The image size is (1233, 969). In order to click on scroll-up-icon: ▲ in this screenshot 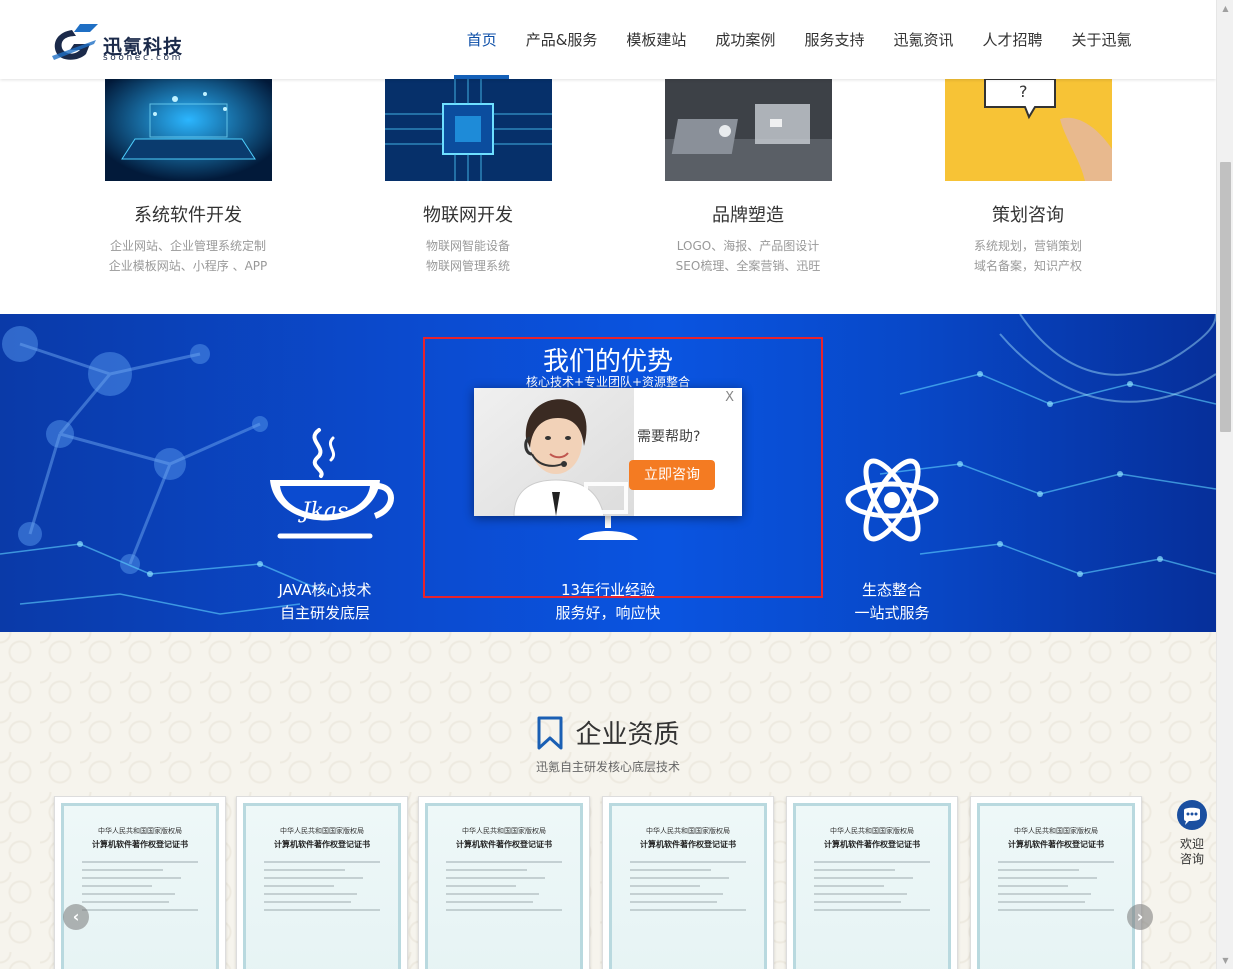, I will do `click(1225, 8)`.